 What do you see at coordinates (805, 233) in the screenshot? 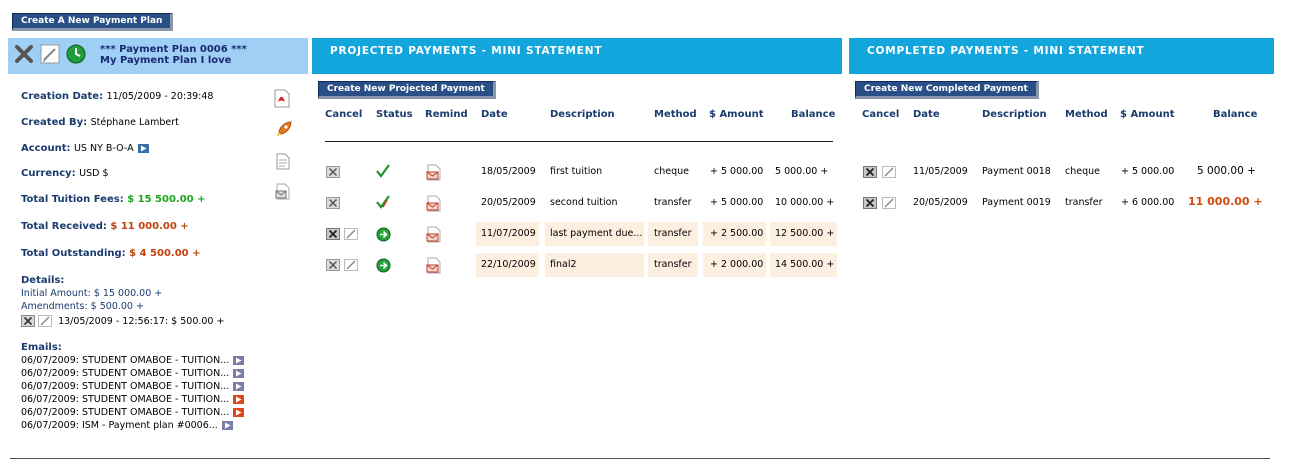
I see `row-balance: 12 500.00 +` at bounding box center [805, 233].